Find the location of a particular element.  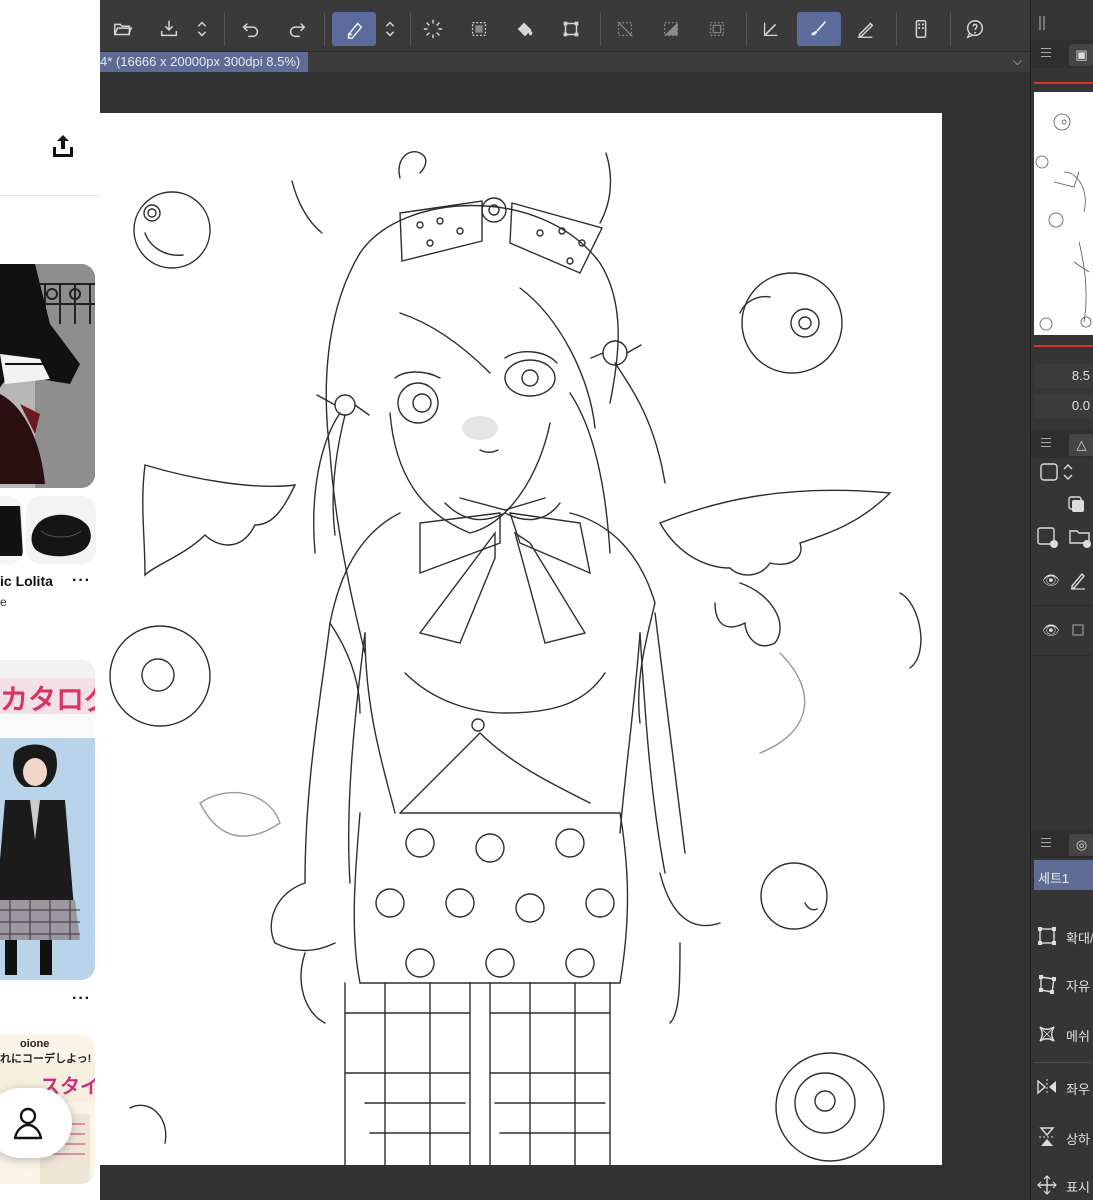

gothic-outfit-photo is located at coordinates (47, 376).